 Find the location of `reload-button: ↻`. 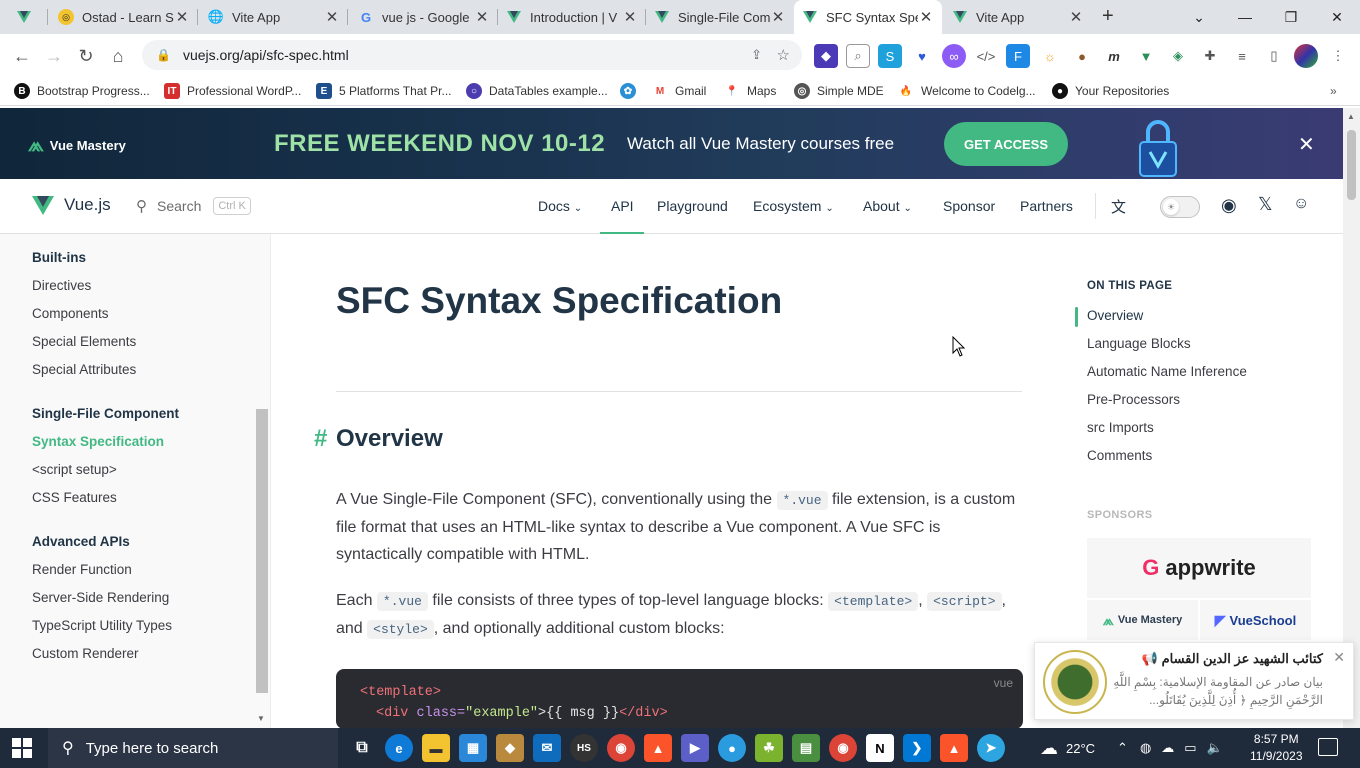

reload-button: ↻ is located at coordinates (86, 56).